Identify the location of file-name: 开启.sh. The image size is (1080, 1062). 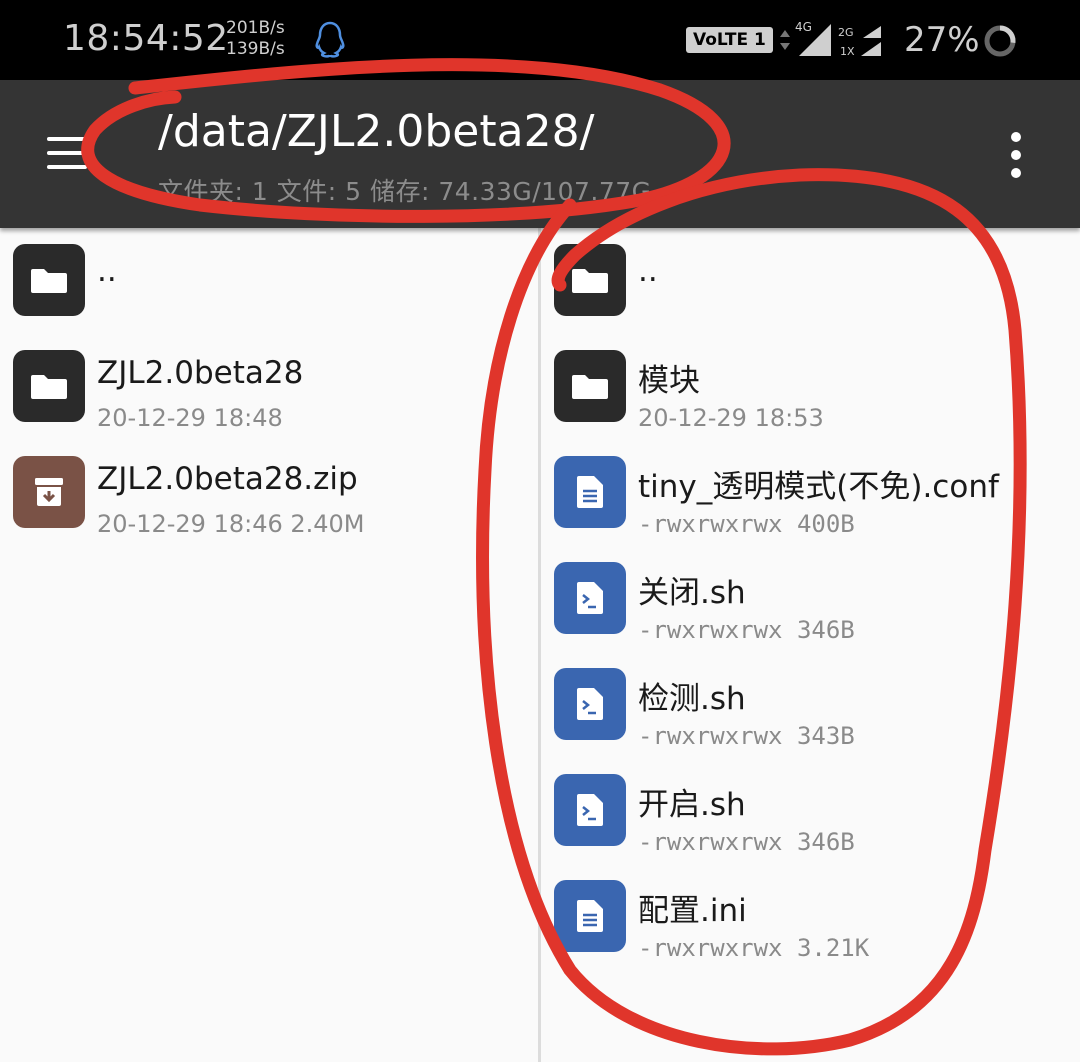
(692, 805).